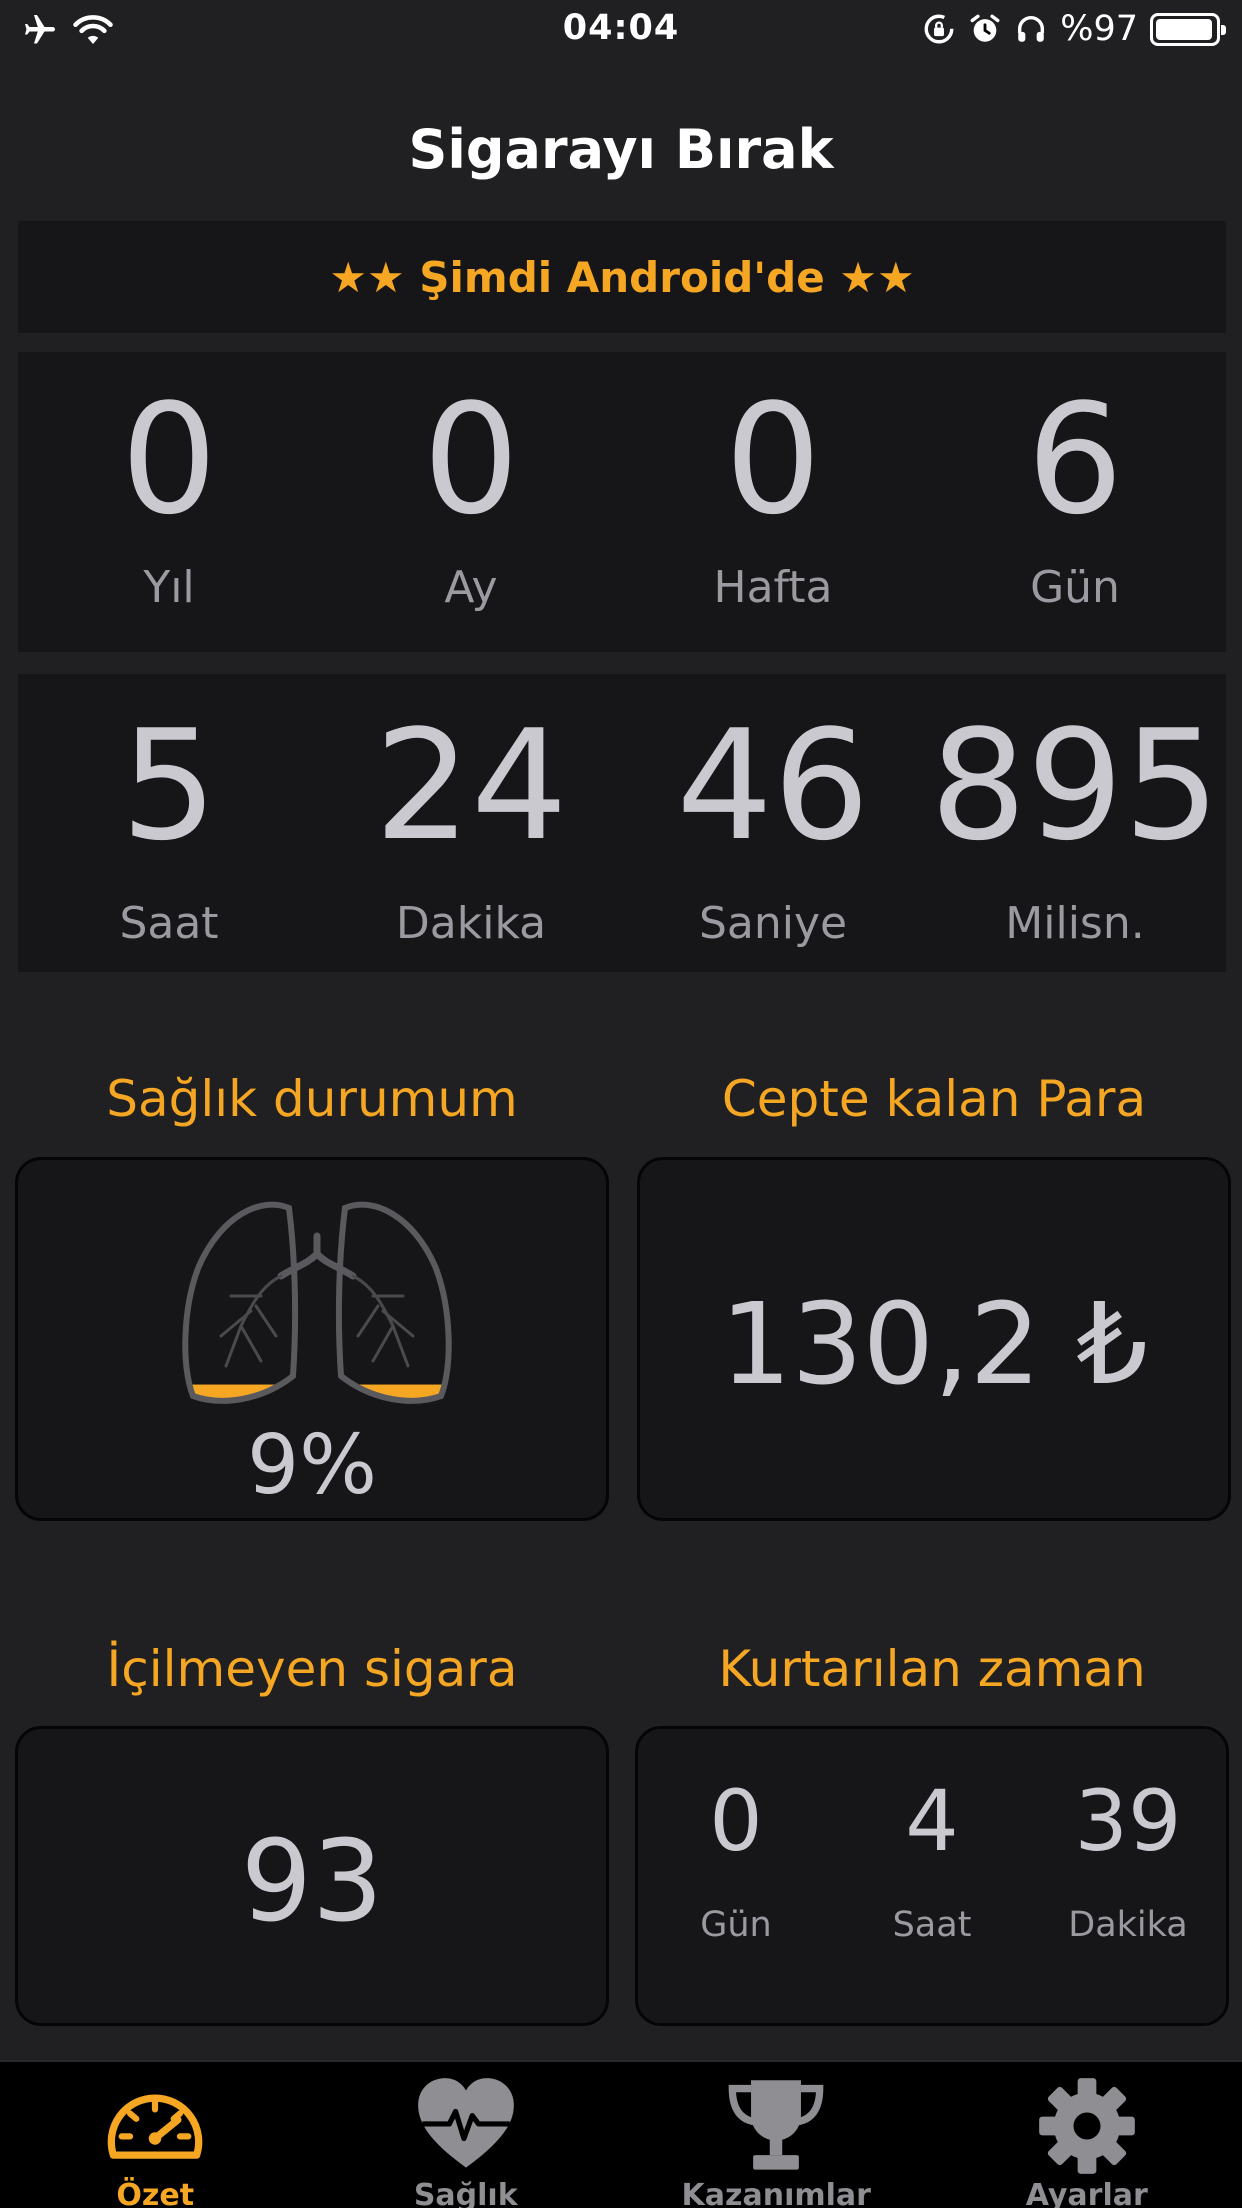 Image resolution: width=1242 pixels, height=2208 pixels. I want to click on elapsed-minutes: 24 Dakika, so click(471, 823).